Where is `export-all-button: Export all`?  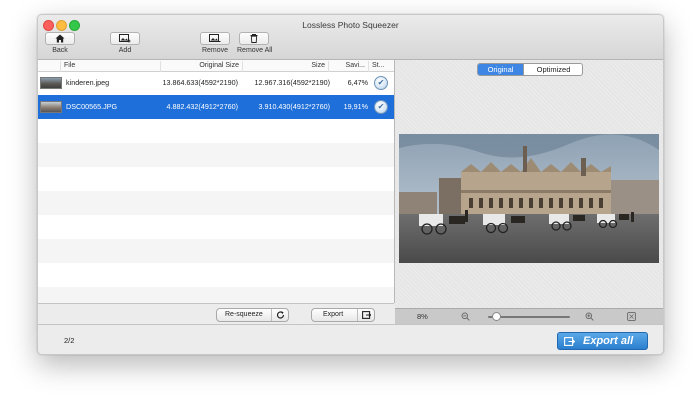 export-all-button: Export all is located at coordinates (602, 341).